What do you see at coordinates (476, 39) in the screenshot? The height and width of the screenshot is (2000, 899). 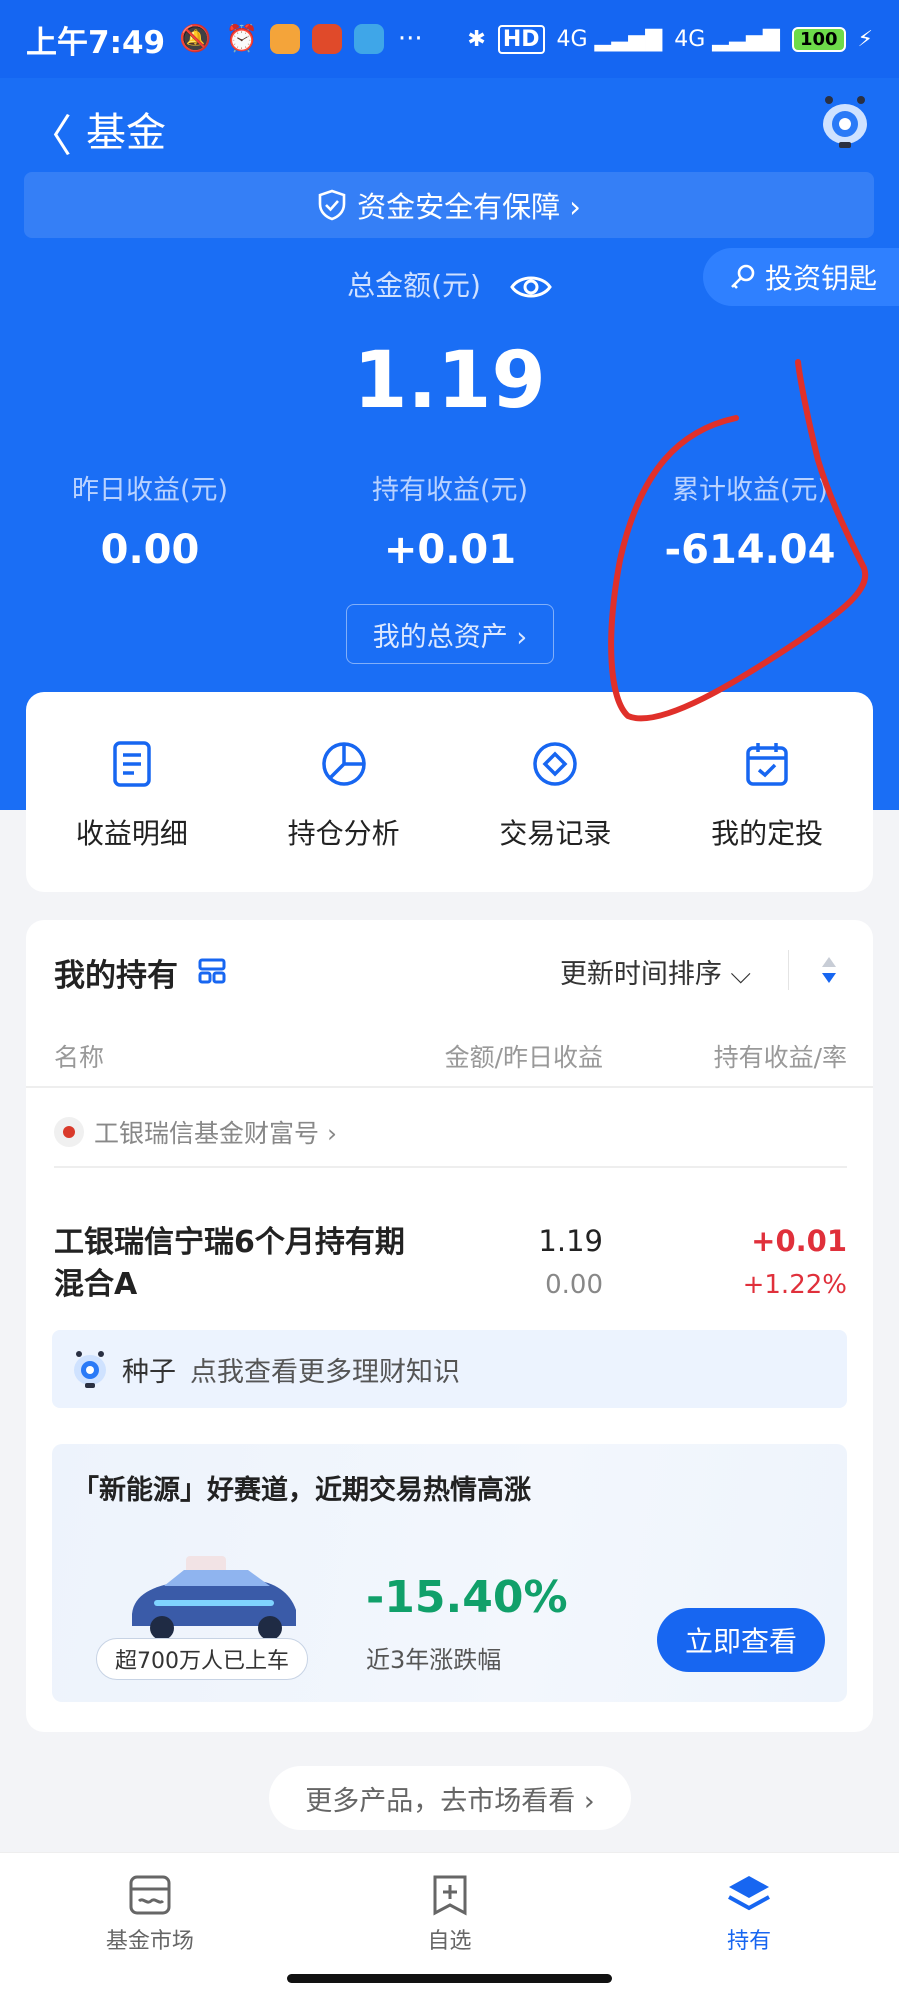 I see `bluetooth-icon: ✱` at bounding box center [476, 39].